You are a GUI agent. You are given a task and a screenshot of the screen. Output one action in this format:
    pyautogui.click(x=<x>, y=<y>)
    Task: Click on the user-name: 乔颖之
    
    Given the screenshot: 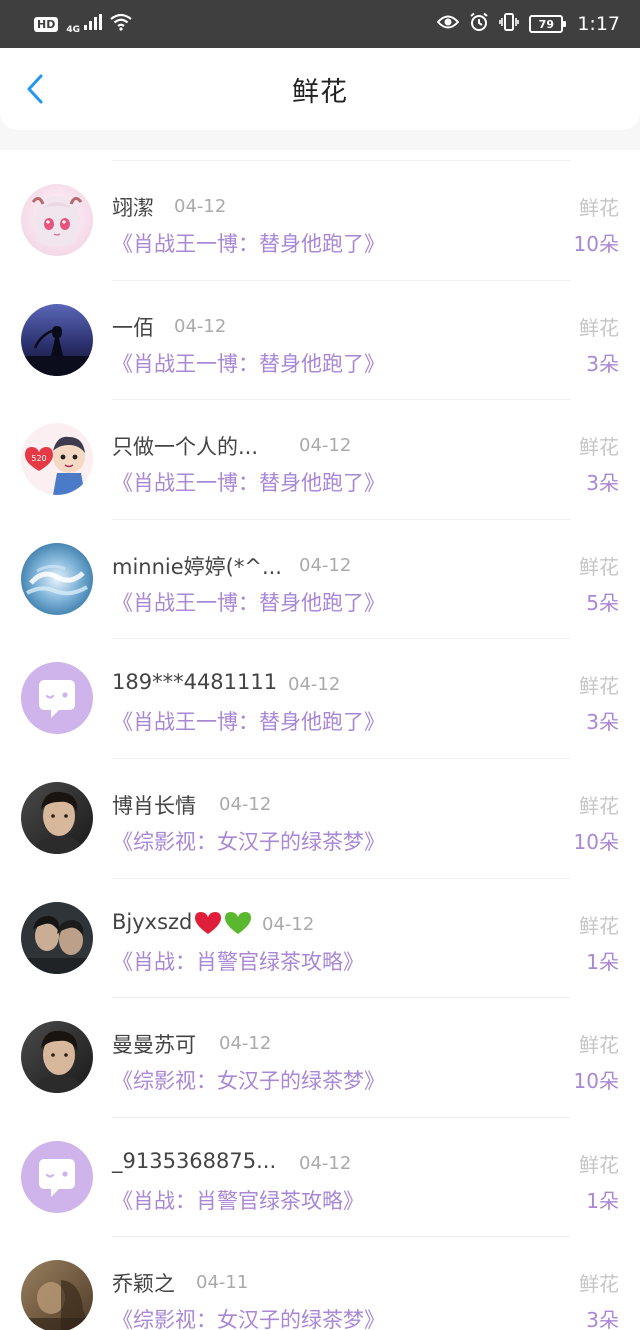 What is the action you would take?
    pyautogui.click(x=143, y=1284)
    